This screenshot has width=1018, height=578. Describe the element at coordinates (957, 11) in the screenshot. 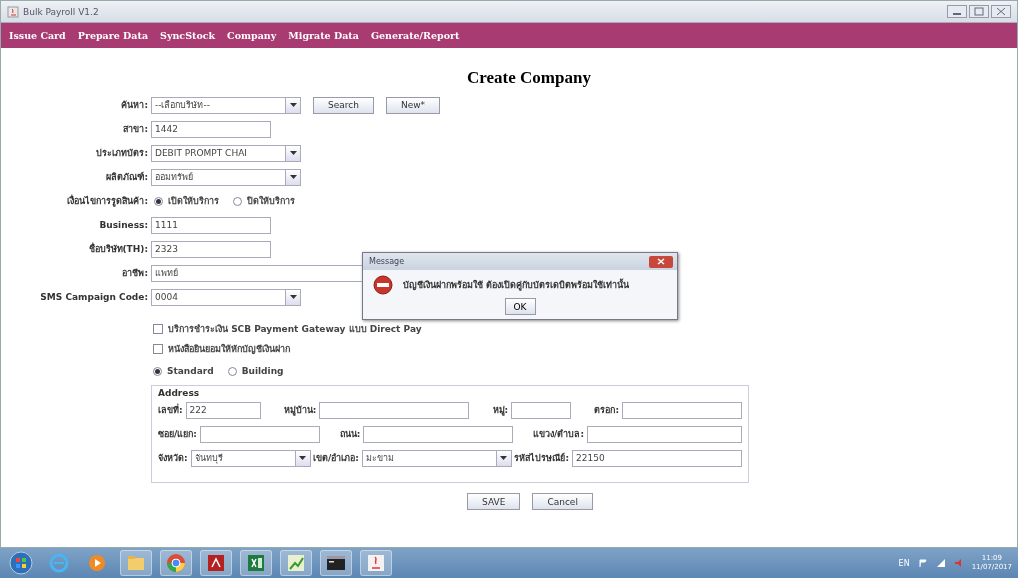

I see `minimize-icon` at that location.